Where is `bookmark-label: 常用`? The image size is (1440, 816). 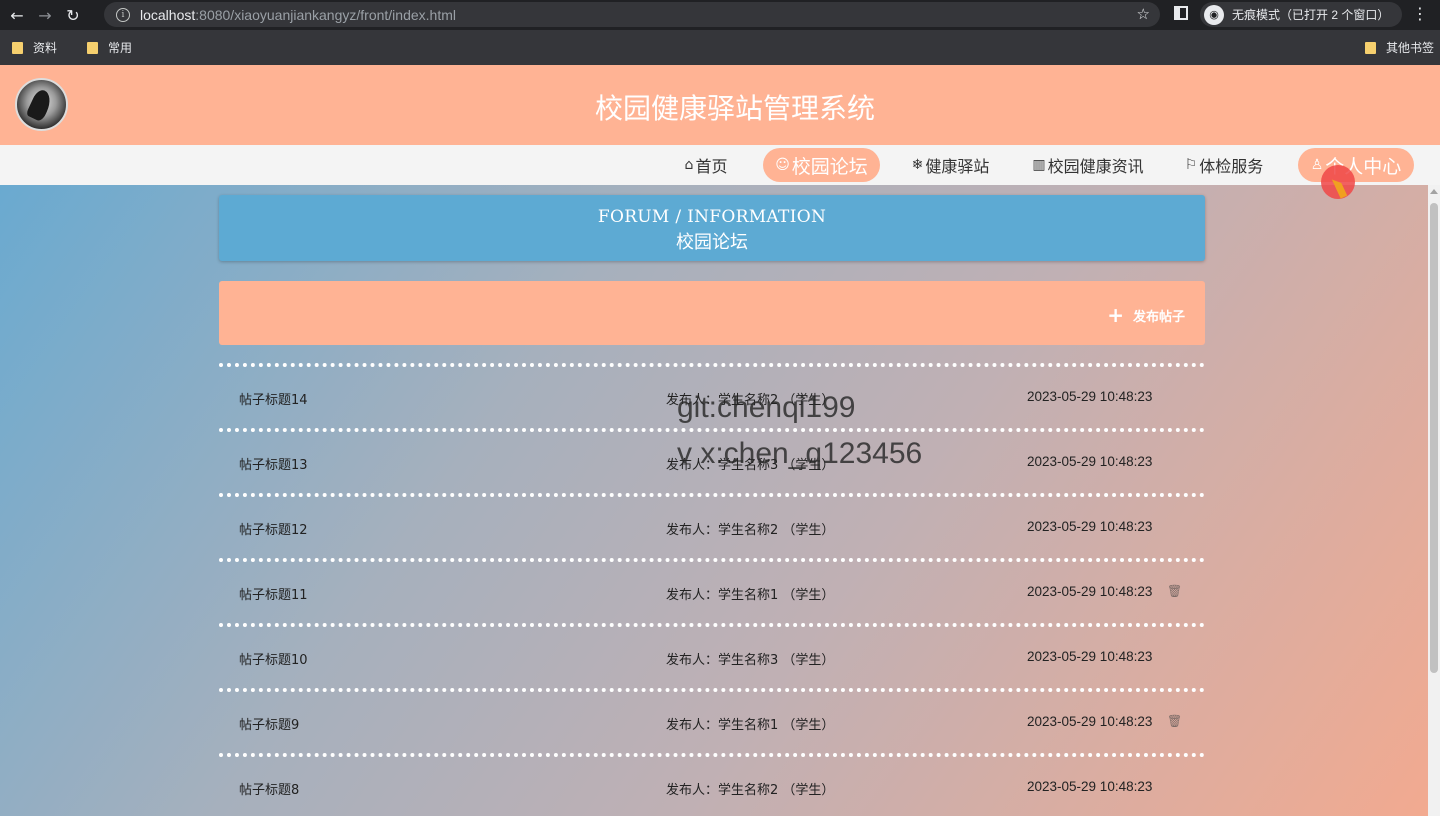 bookmark-label: 常用 is located at coordinates (120, 48).